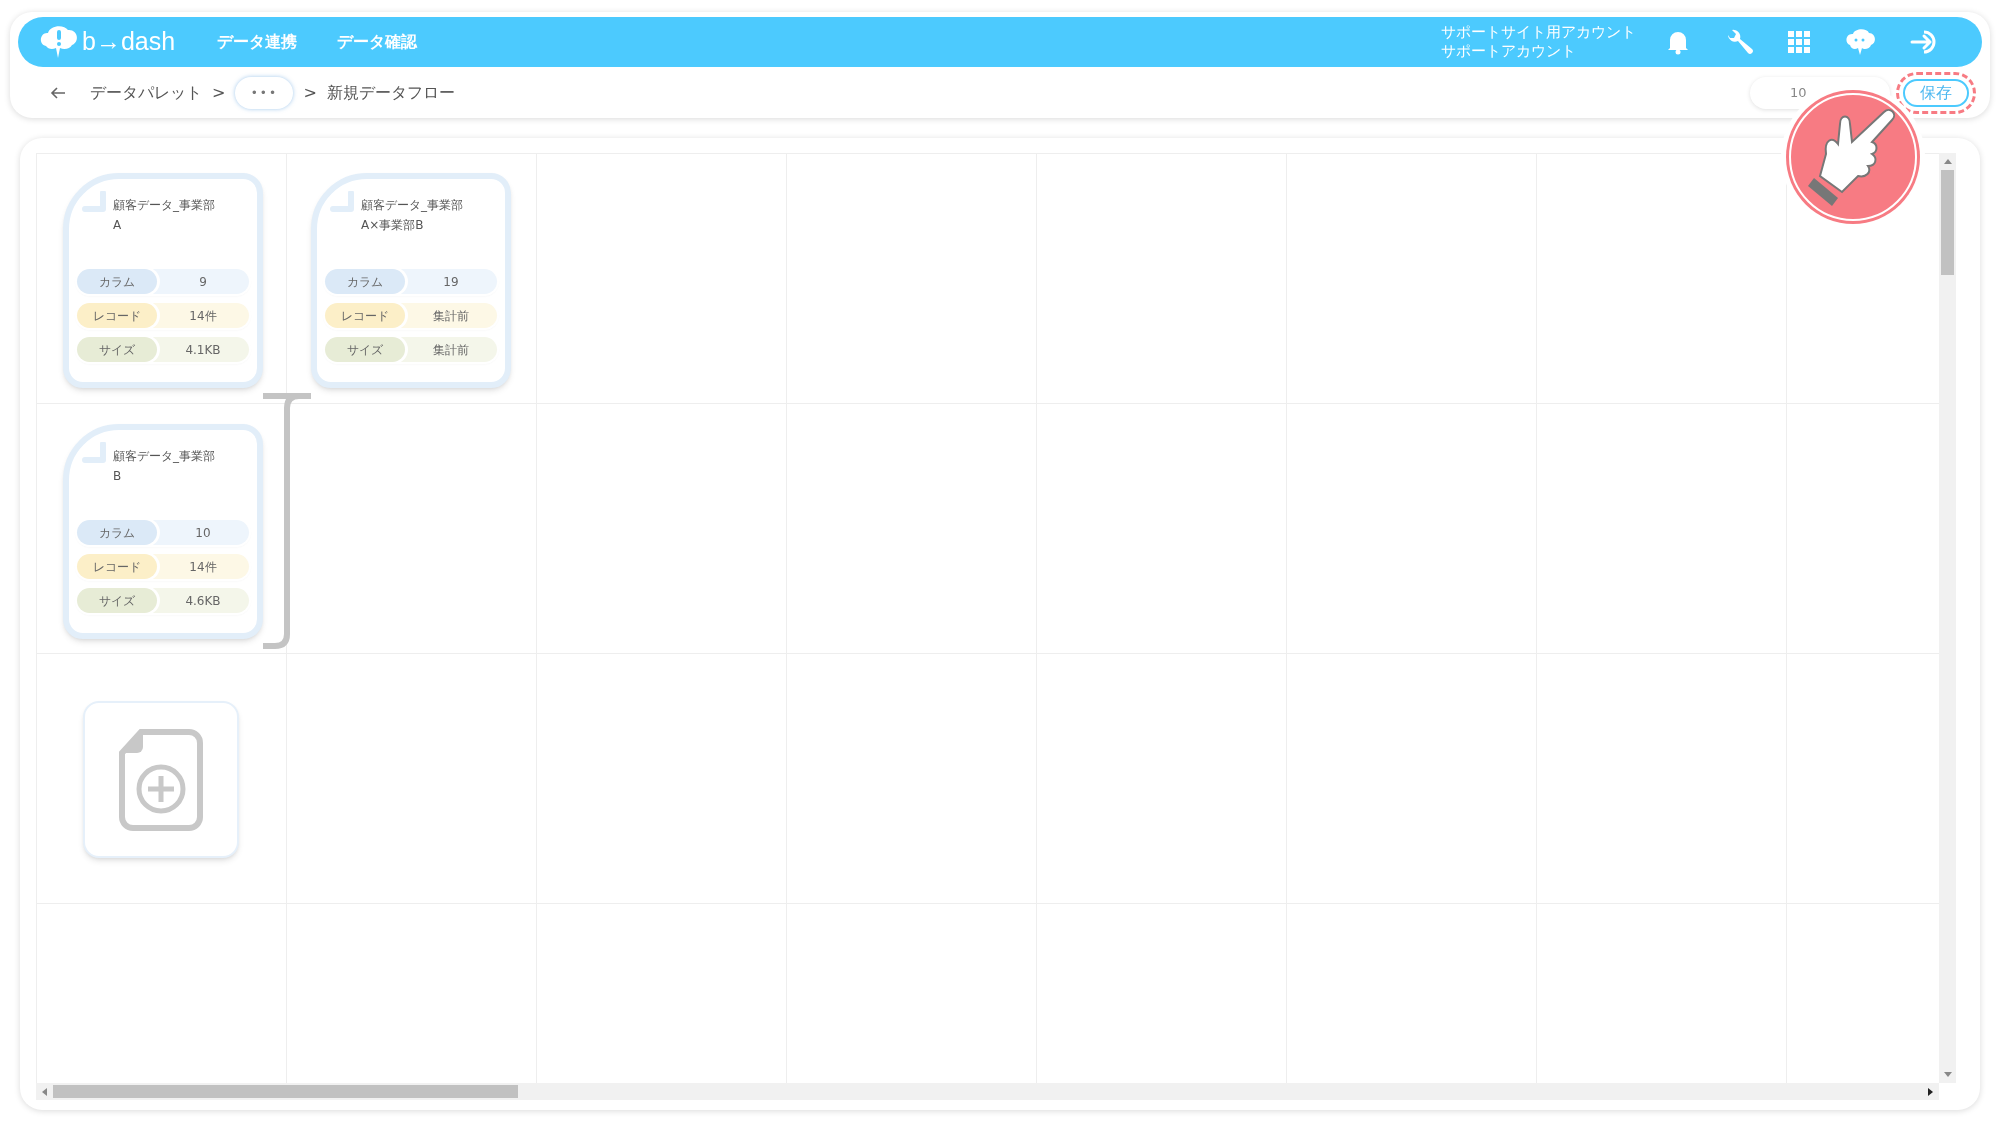 Image resolution: width=2000 pixels, height=1125 pixels. What do you see at coordinates (987, 1091) in the screenshot?
I see `horizontal-scrollbar` at bounding box center [987, 1091].